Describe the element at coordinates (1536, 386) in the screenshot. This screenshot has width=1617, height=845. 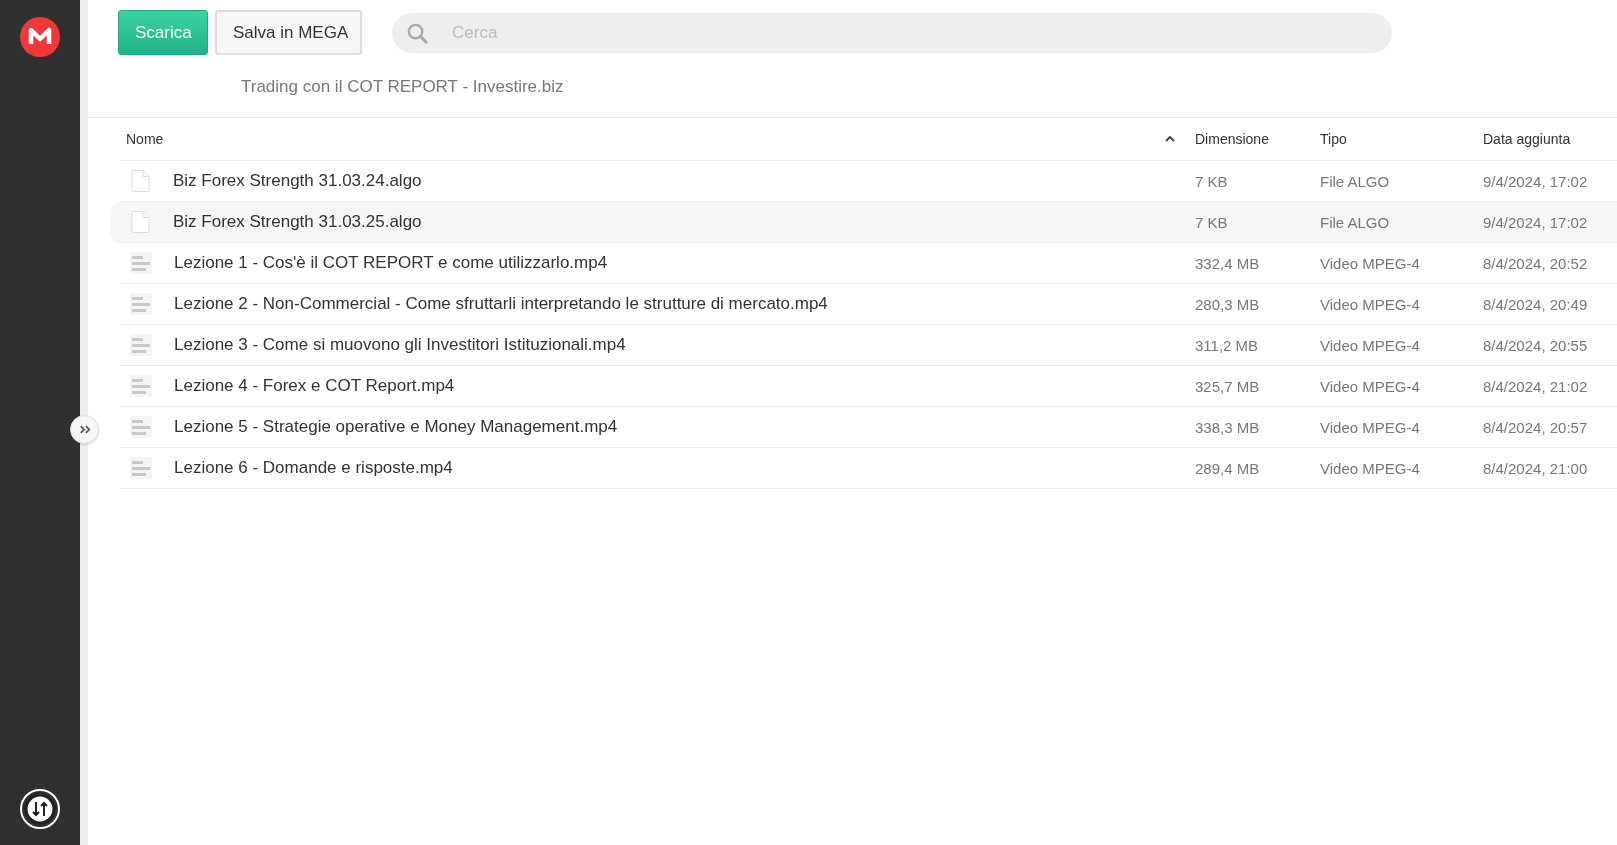
I see `date-added: 8/4/2024, 21:02` at that location.